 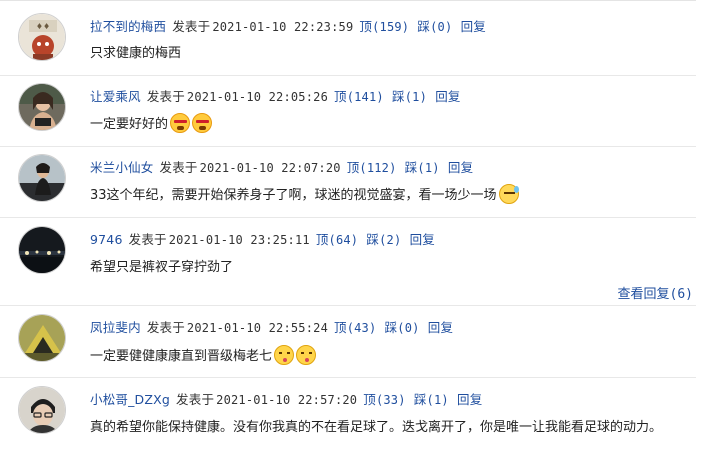 I want to click on upvote-button: 顶(159), so click(x=384, y=26).